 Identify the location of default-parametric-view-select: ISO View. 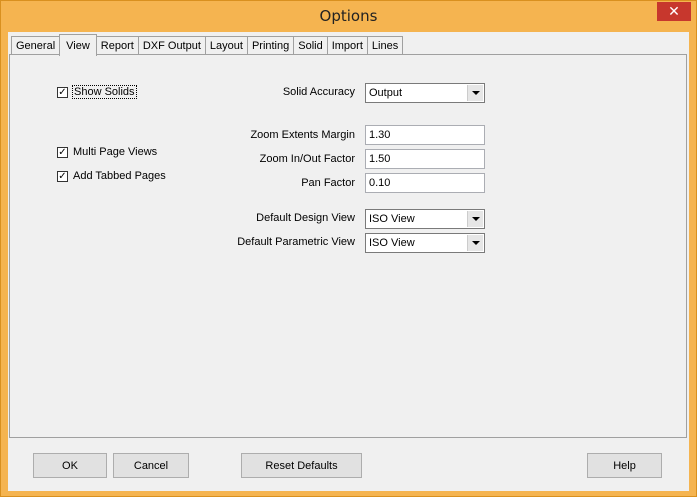
(425, 243).